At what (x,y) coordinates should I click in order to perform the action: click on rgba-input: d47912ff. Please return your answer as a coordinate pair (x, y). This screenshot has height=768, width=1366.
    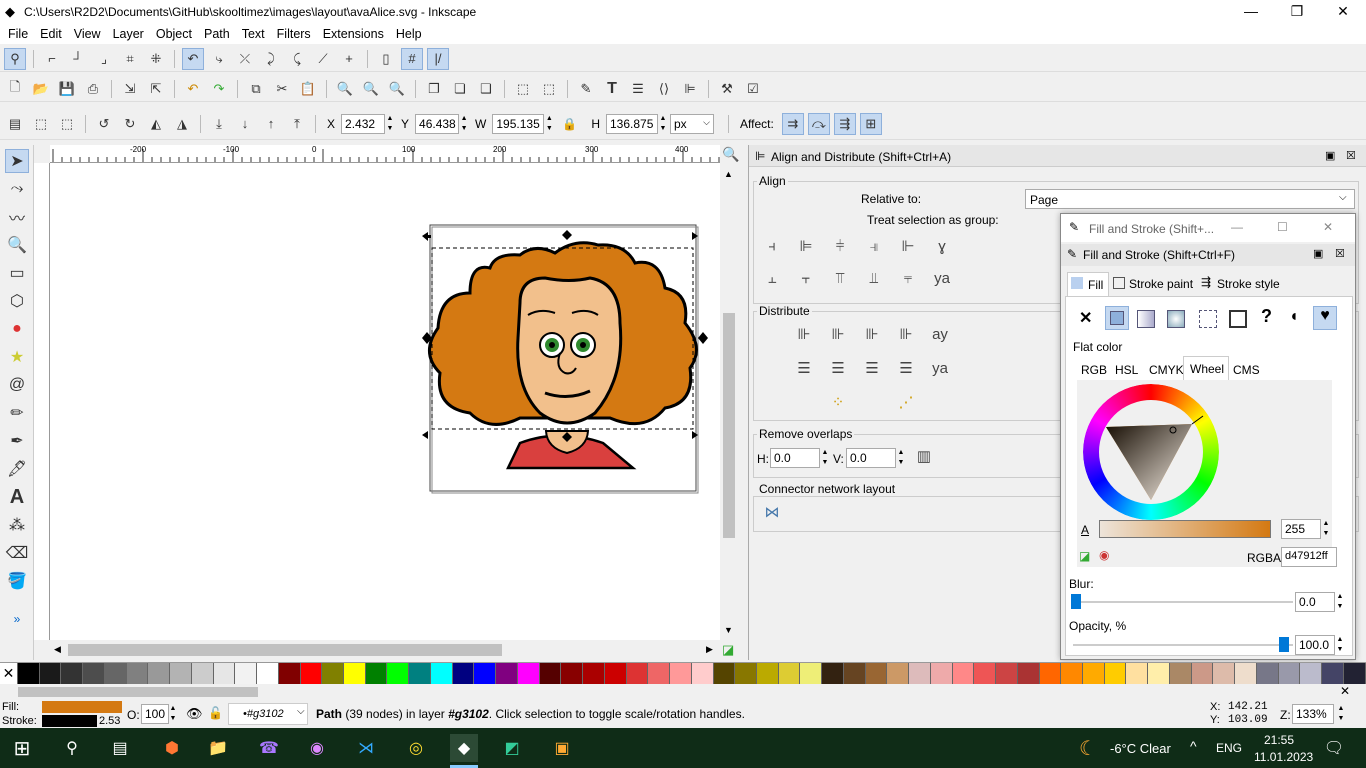
    Looking at the image, I should click on (1309, 557).